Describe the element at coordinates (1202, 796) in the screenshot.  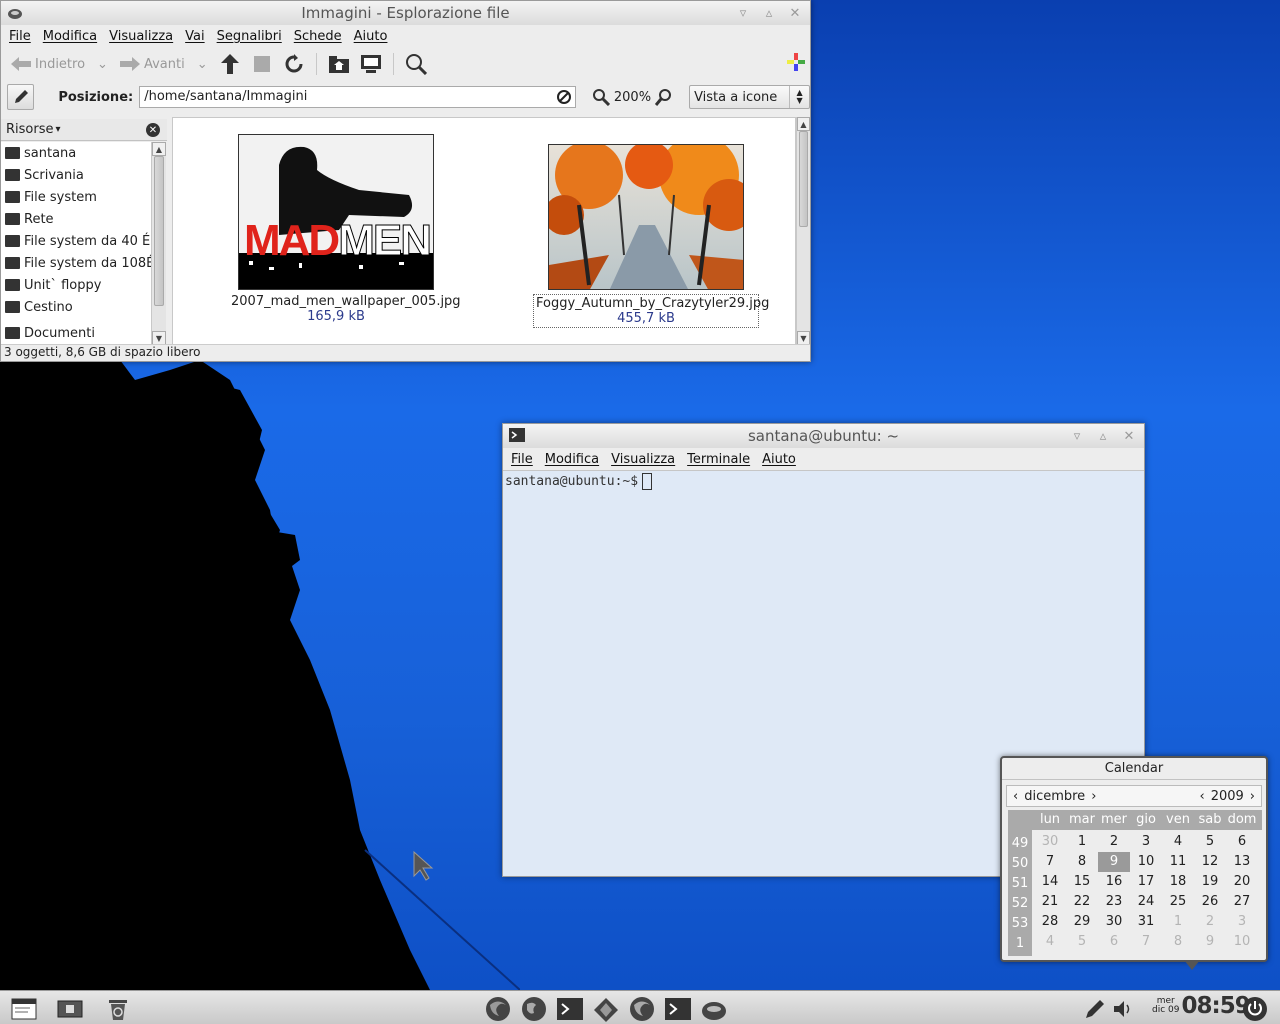
I see `prev-year-icon: ‹` at that location.